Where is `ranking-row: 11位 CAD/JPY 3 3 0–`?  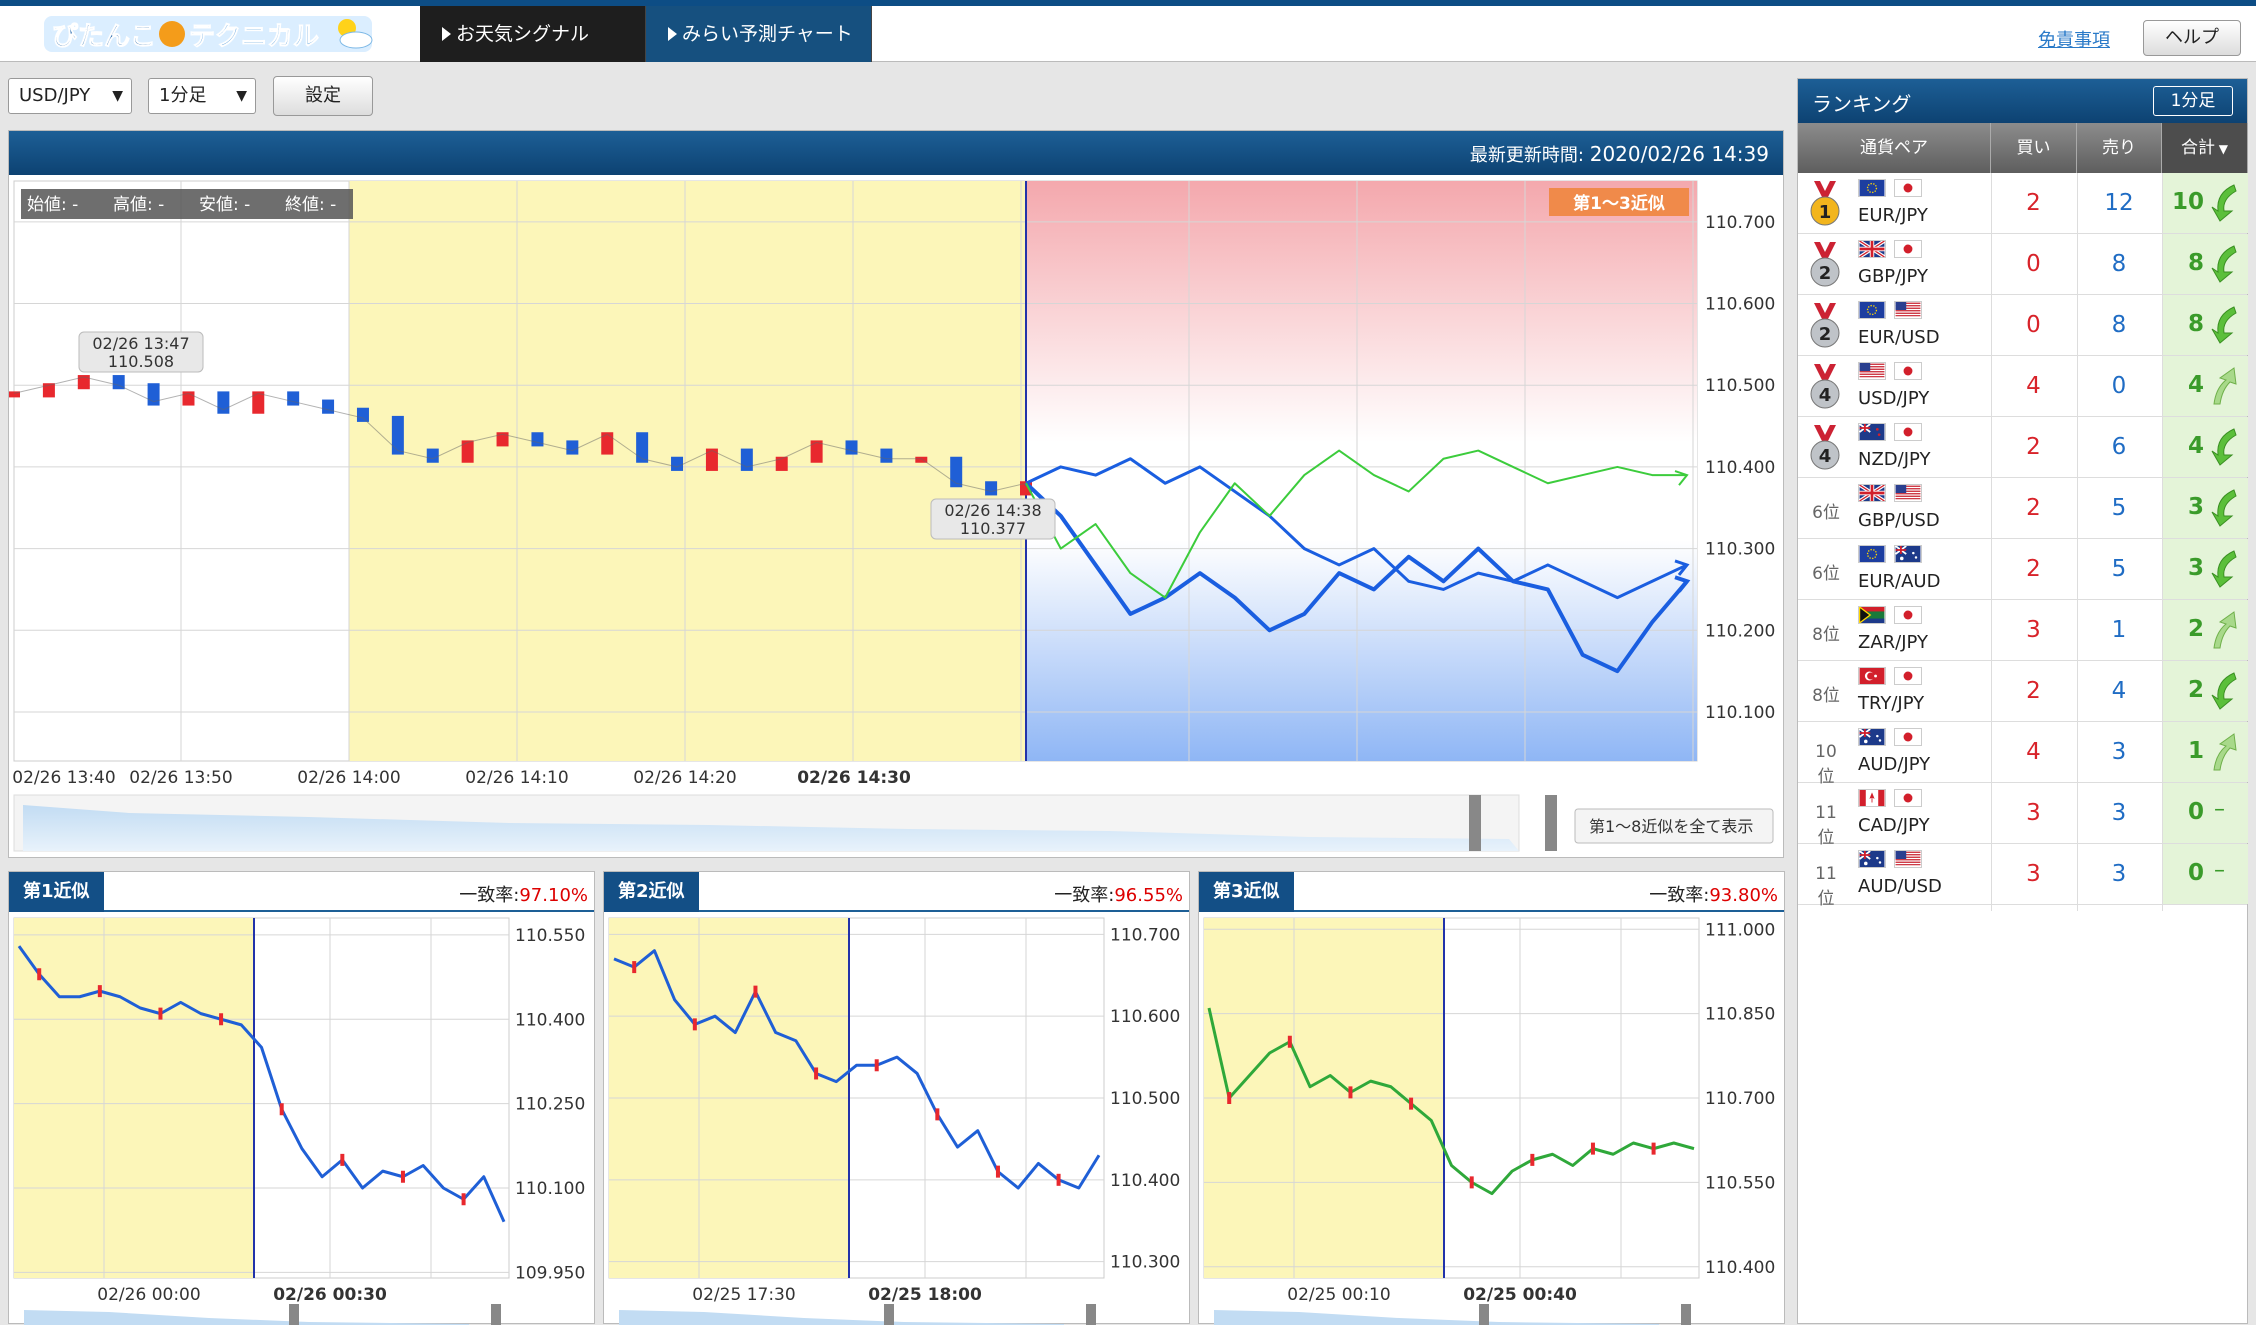 ranking-row: 11位 CAD/JPY 3 3 0– is located at coordinates (2023, 815).